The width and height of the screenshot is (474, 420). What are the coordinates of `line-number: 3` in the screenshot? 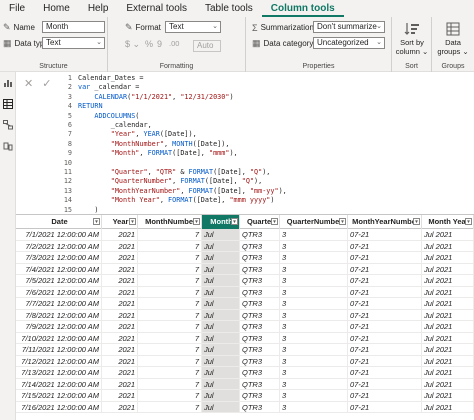 It's located at (69, 96).